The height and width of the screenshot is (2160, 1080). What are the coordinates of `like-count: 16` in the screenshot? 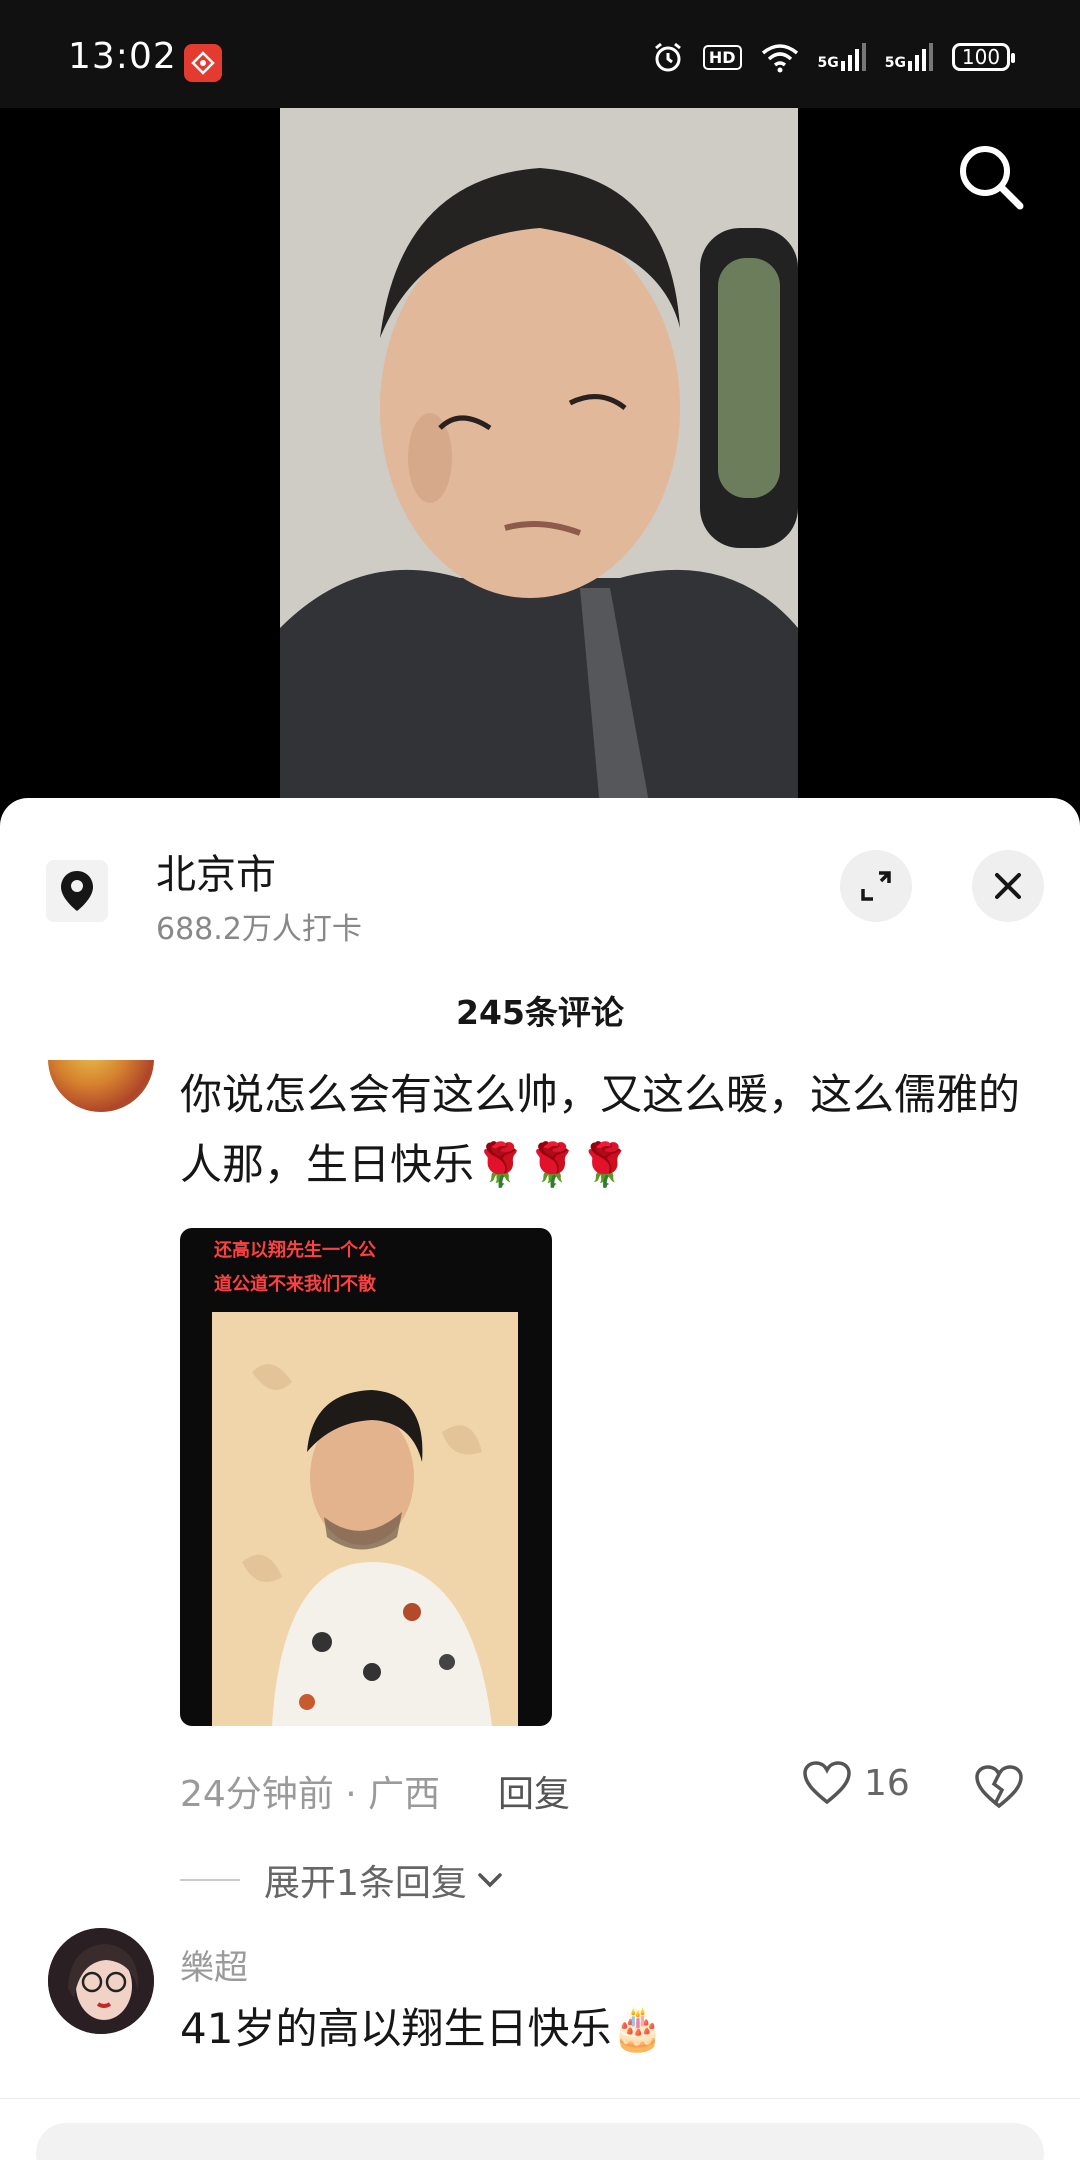 It's located at (887, 1783).